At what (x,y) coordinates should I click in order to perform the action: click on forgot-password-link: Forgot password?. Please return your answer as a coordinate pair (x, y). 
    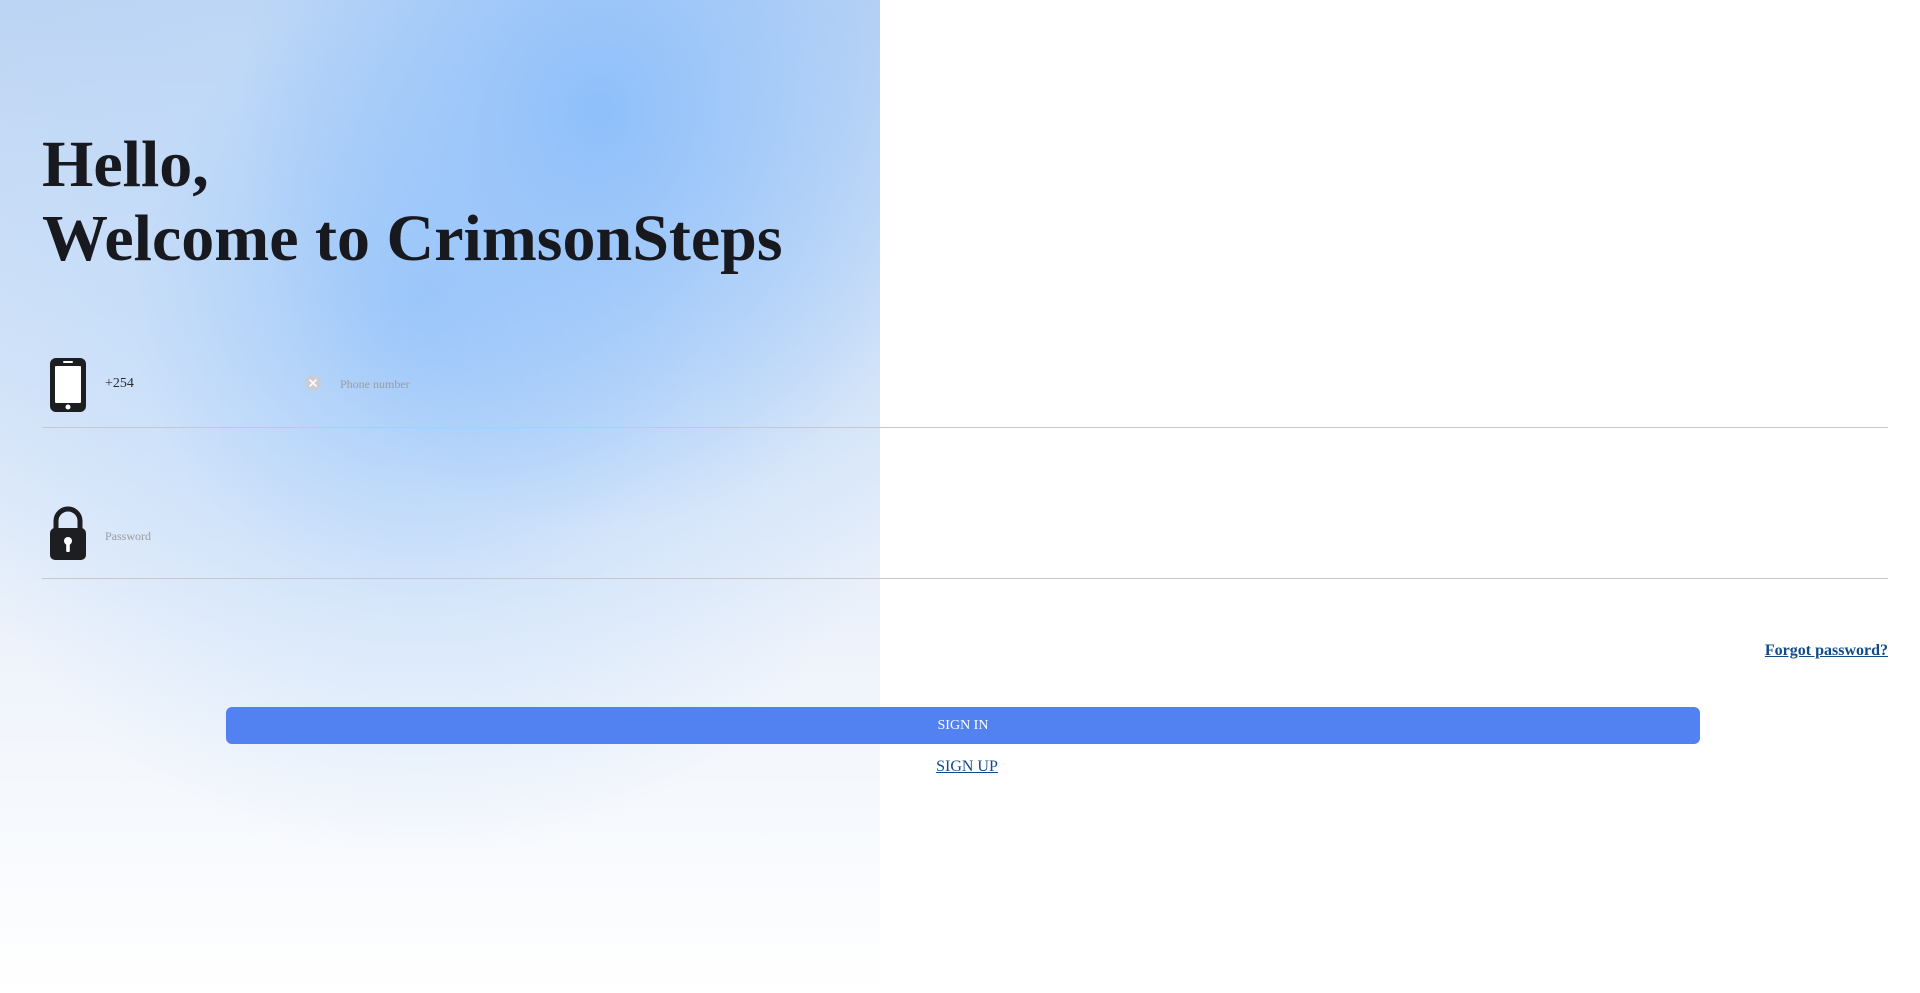
    Looking at the image, I should click on (1826, 651).